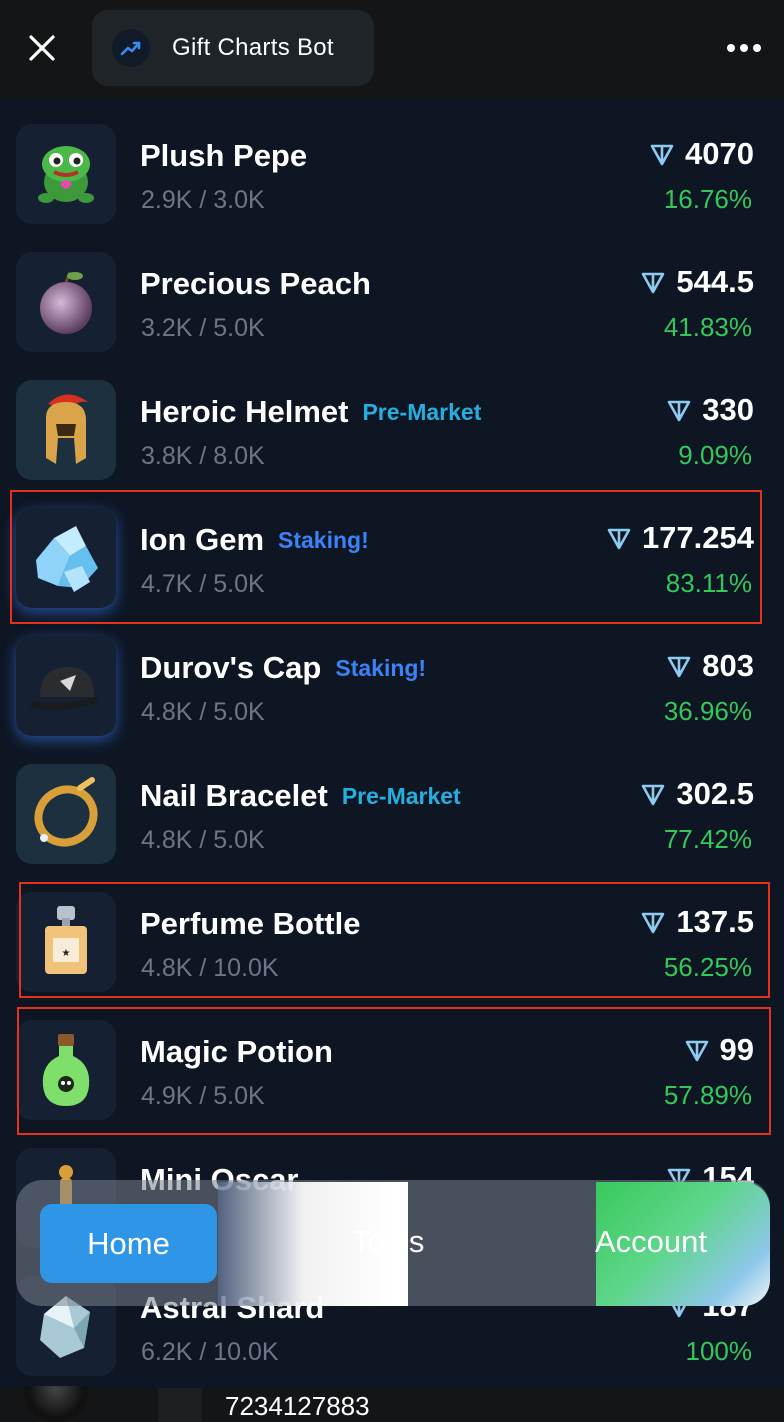 The image size is (784, 1422). Describe the element at coordinates (707, 1095) in the screenshot. I see `gift-change: 57.89%` at that location.